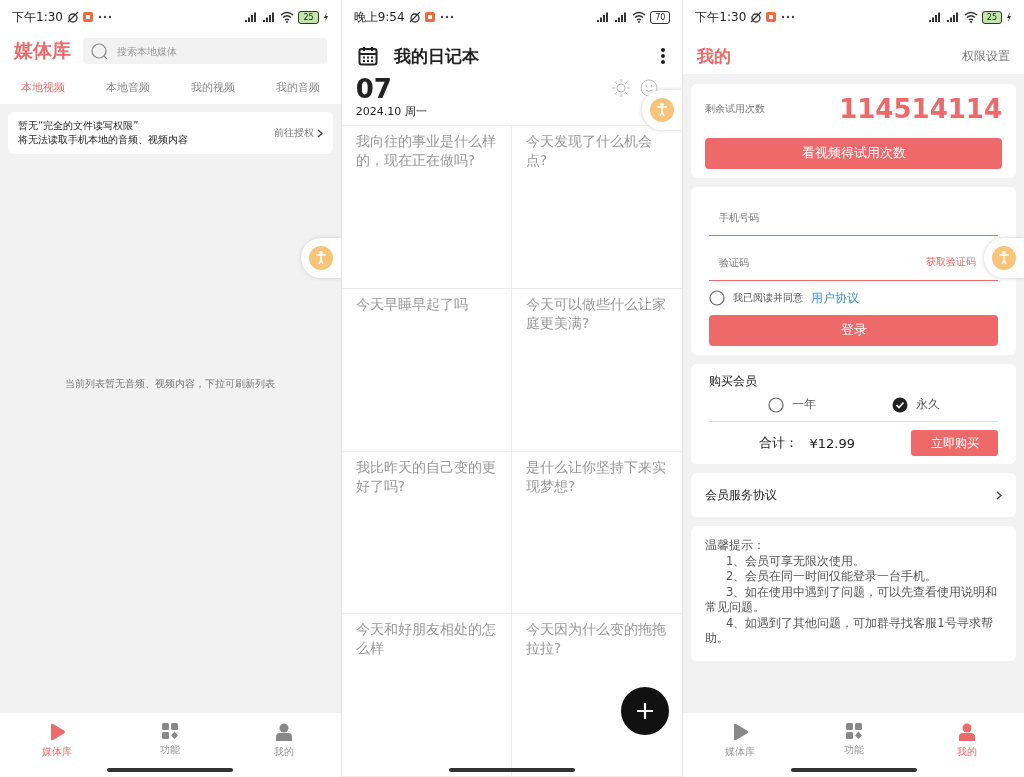  I want to click on radio-icon, so click(717, 298).